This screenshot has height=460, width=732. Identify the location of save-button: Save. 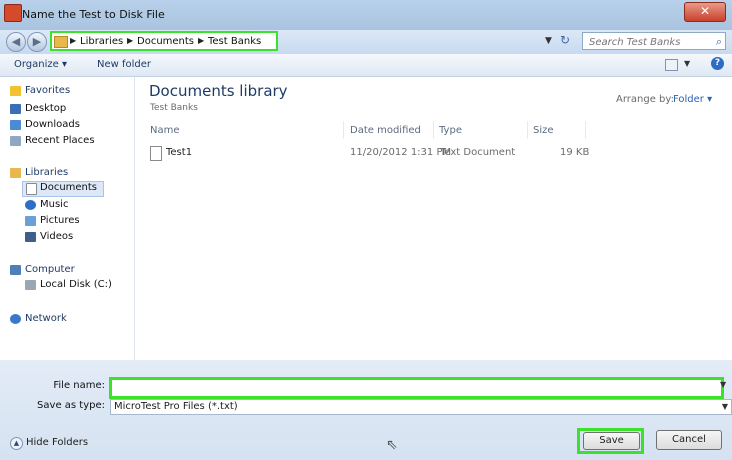
(611, 441).